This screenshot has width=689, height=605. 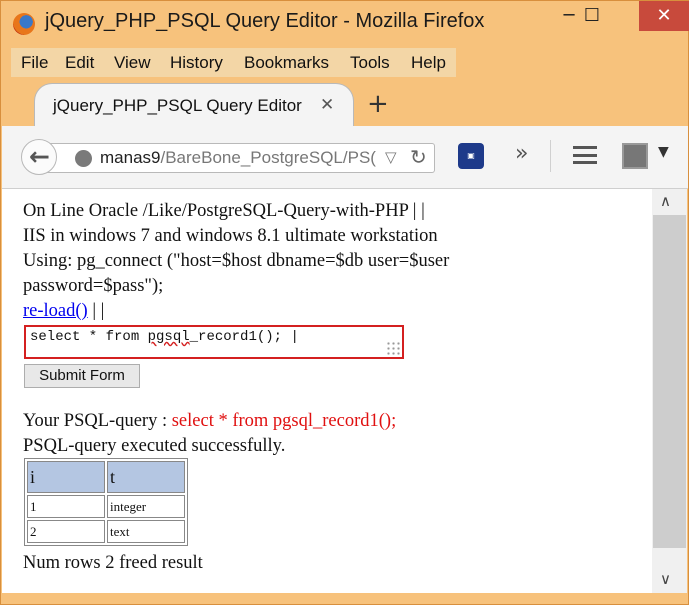 I want to click on extension-icon: ▣, so click(x=471, y=156).